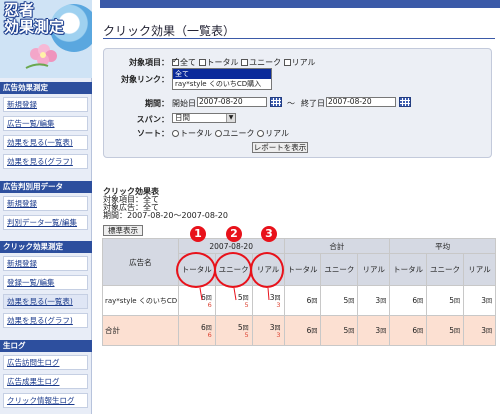 The width and height of the screenshot is (500, 414). I want to click on span-select-value: 日間, so click(182, 117).